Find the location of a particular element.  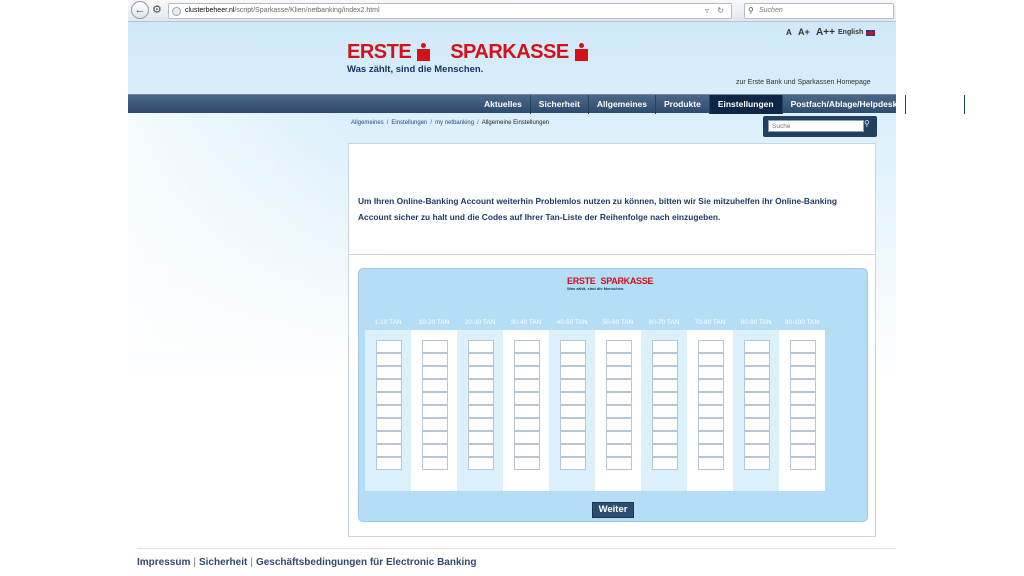

footer-link: Sicherheit is located at coordinates (223, 562).